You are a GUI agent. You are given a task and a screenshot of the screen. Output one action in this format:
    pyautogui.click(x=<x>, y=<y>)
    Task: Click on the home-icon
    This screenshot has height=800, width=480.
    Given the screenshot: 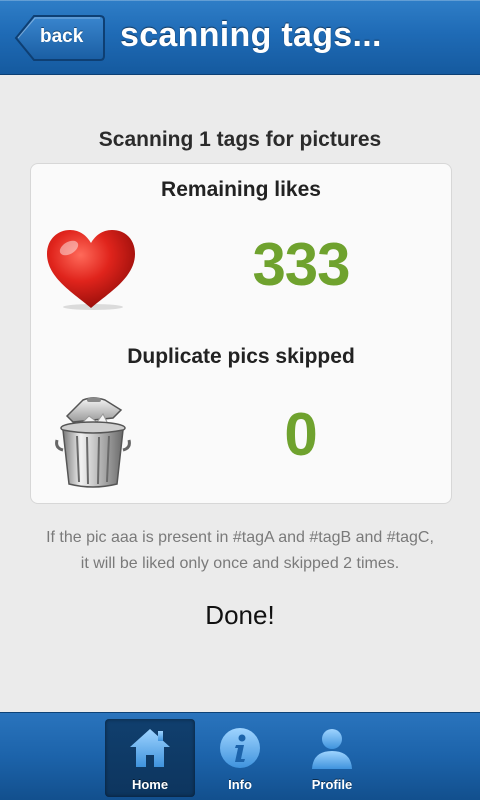 What is the action you would take?
    pyautogui.click(x=150, y=748)
    